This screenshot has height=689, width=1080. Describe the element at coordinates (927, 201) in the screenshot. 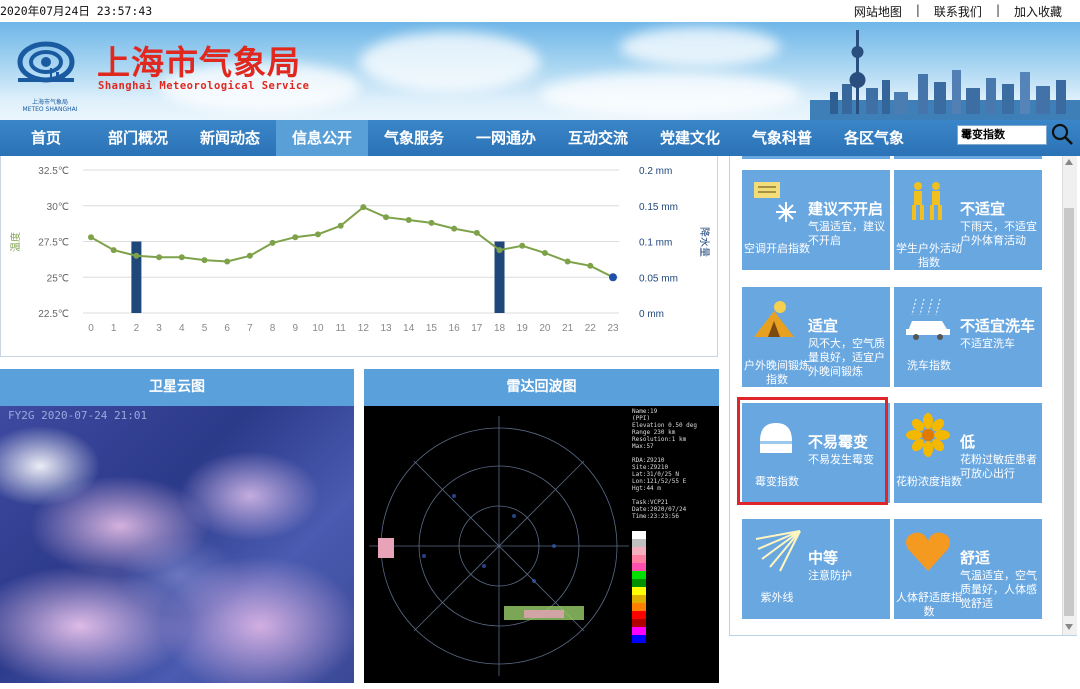

I see `hikers-icon` at that location.